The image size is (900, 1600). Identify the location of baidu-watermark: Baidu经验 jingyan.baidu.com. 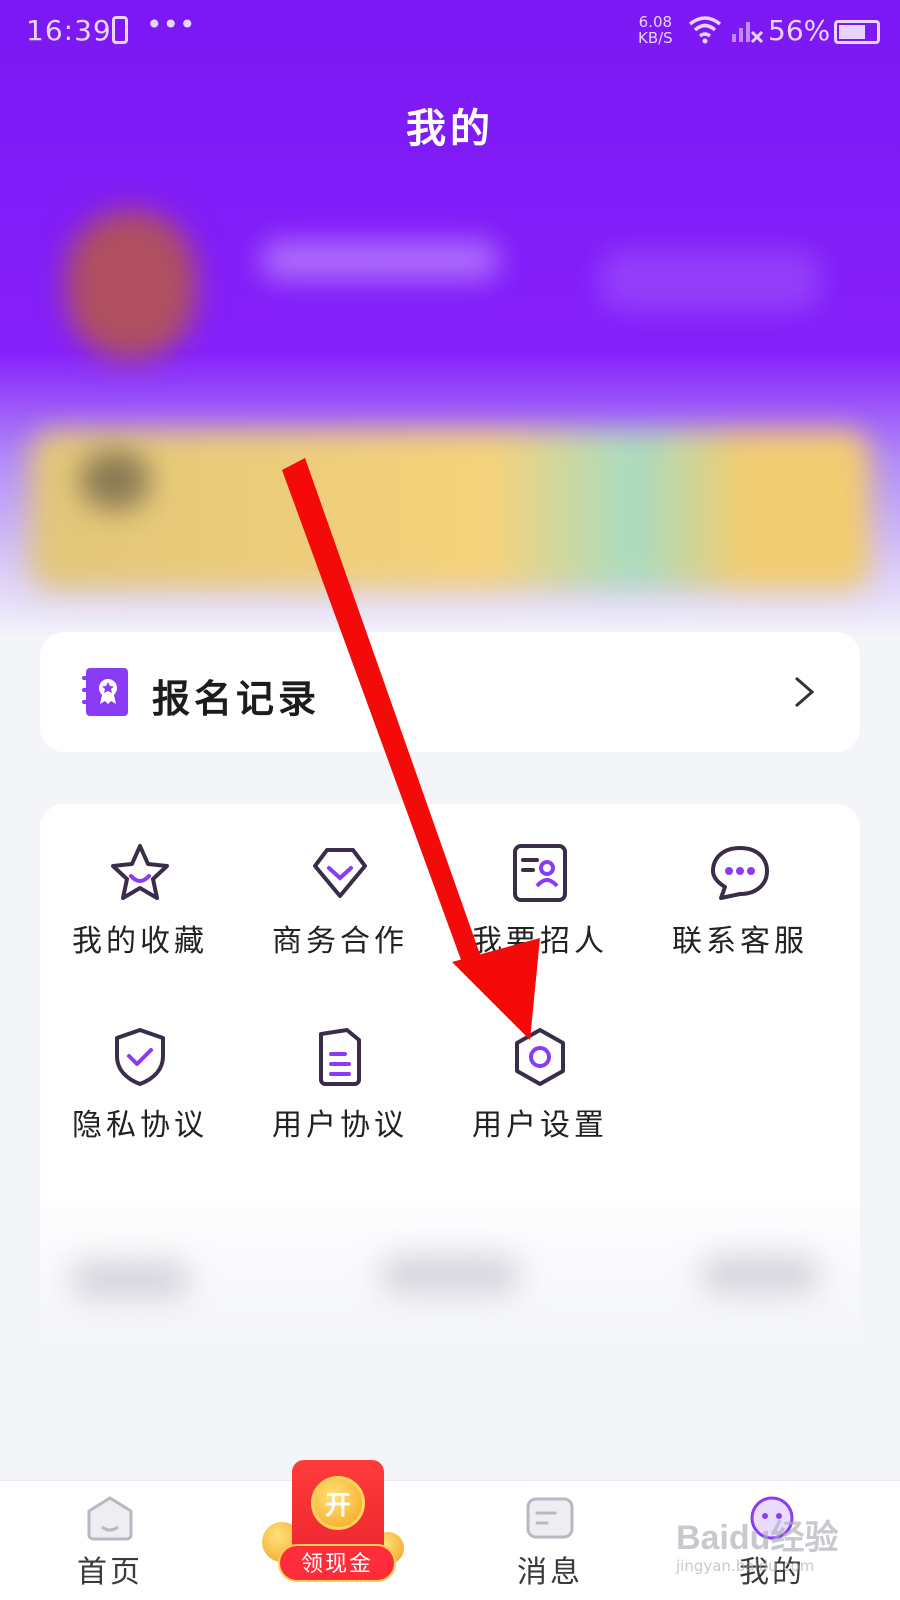
(776, 1550).